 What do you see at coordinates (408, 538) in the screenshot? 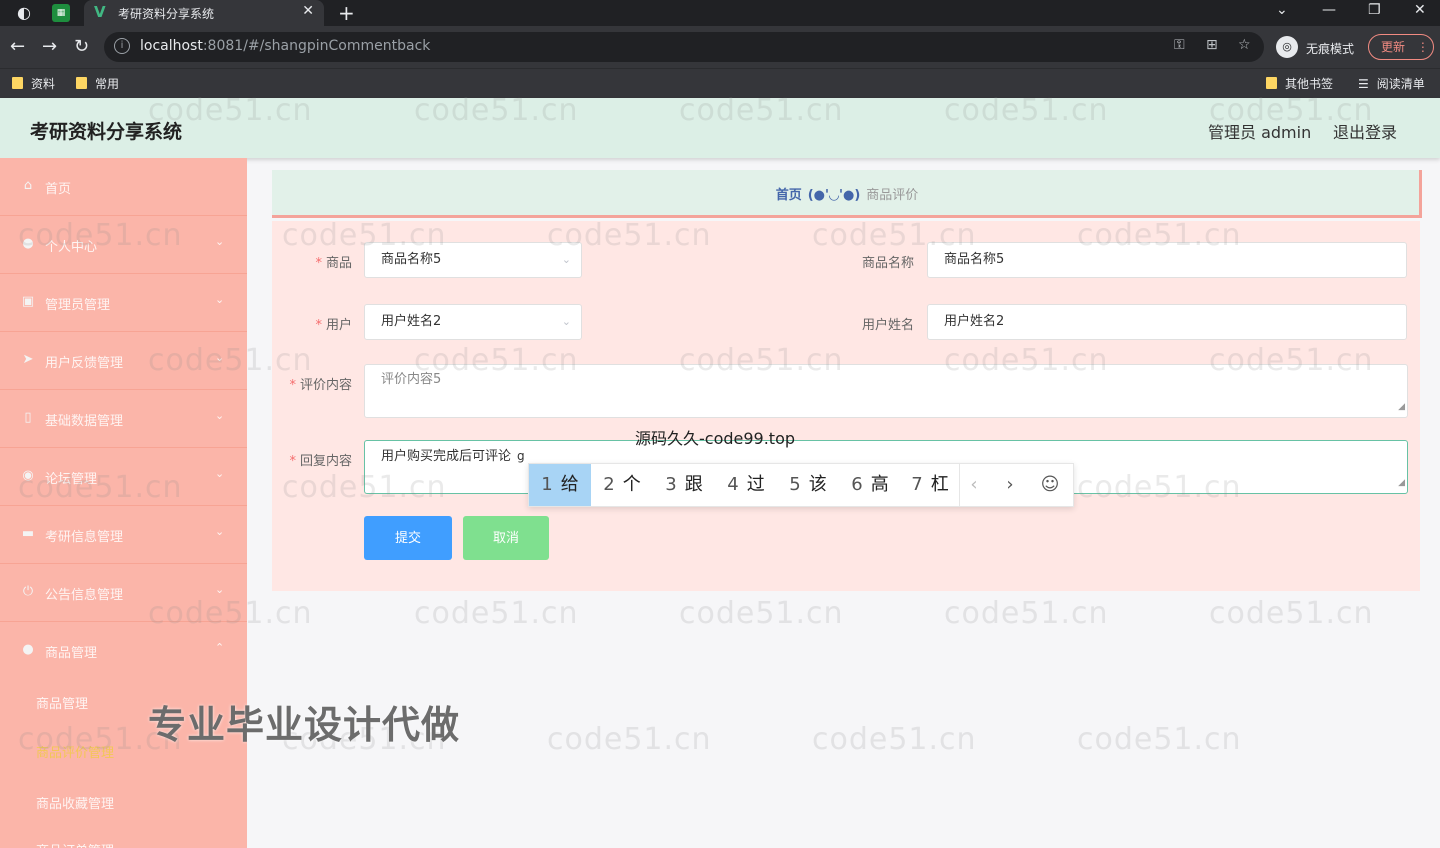
I see `submit-button: 提交` at bounding box center [408, 538].